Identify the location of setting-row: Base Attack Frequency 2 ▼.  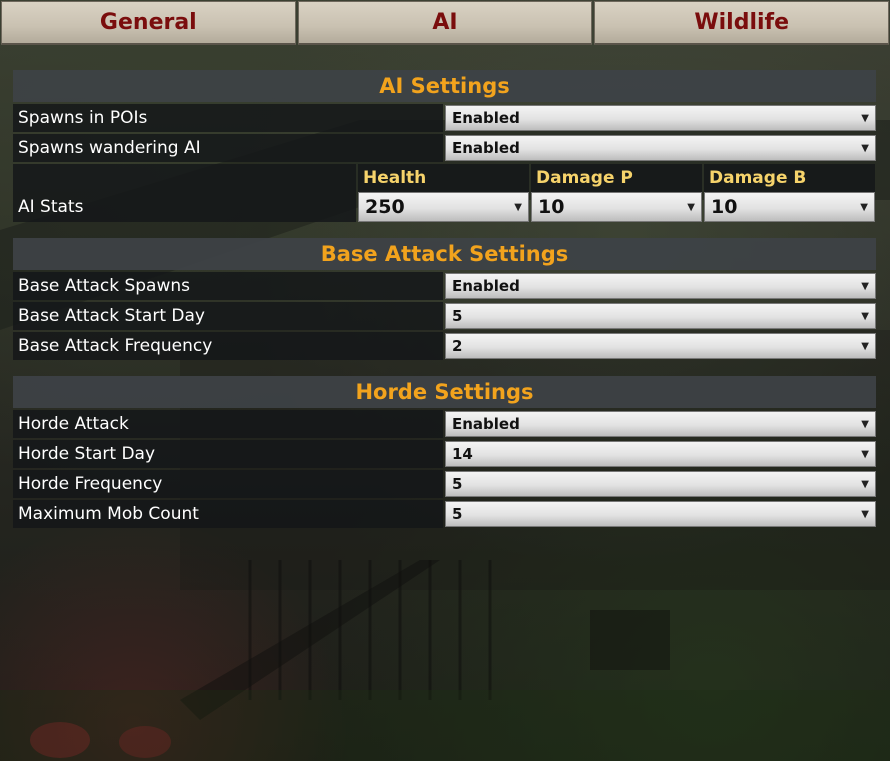
(444, 346).